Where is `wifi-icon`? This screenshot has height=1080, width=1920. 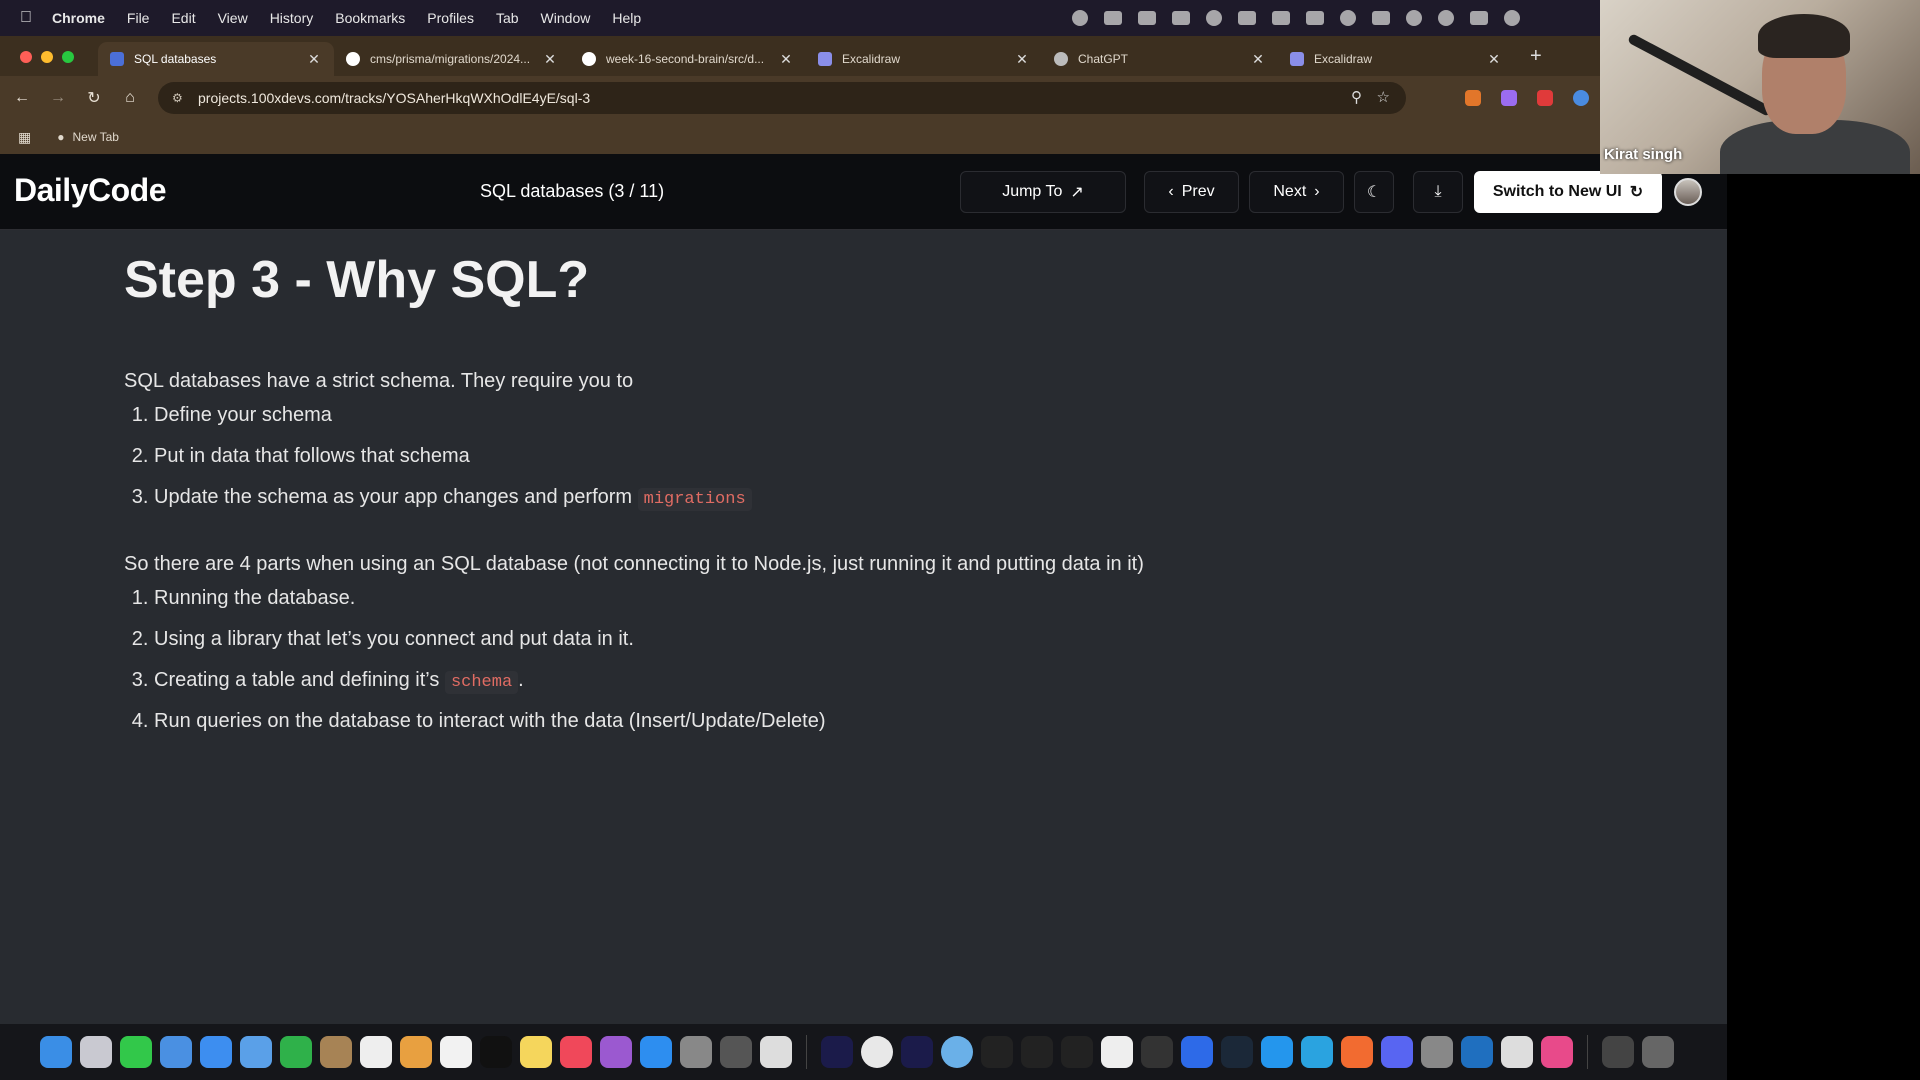
wifi-icon is located at coordinates (1414, 18).